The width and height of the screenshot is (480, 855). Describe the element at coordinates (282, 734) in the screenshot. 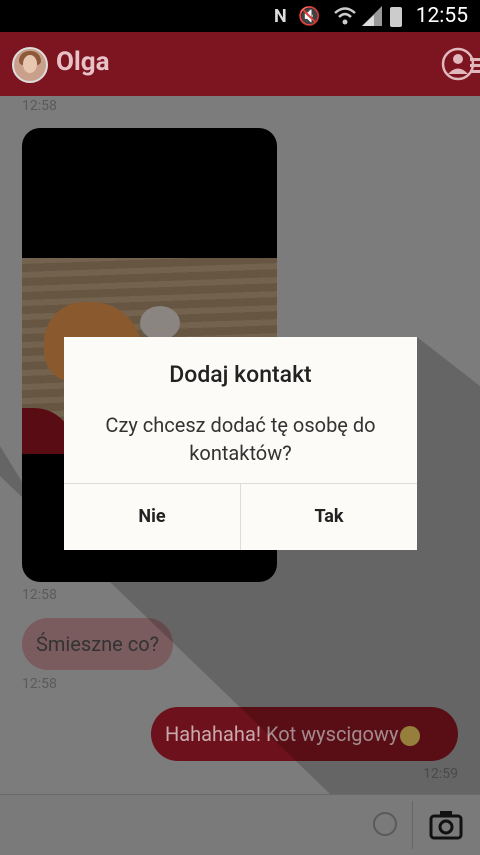

I see `outgoing-message-text: Hahahaha! Kot wyscigowy` at that location.